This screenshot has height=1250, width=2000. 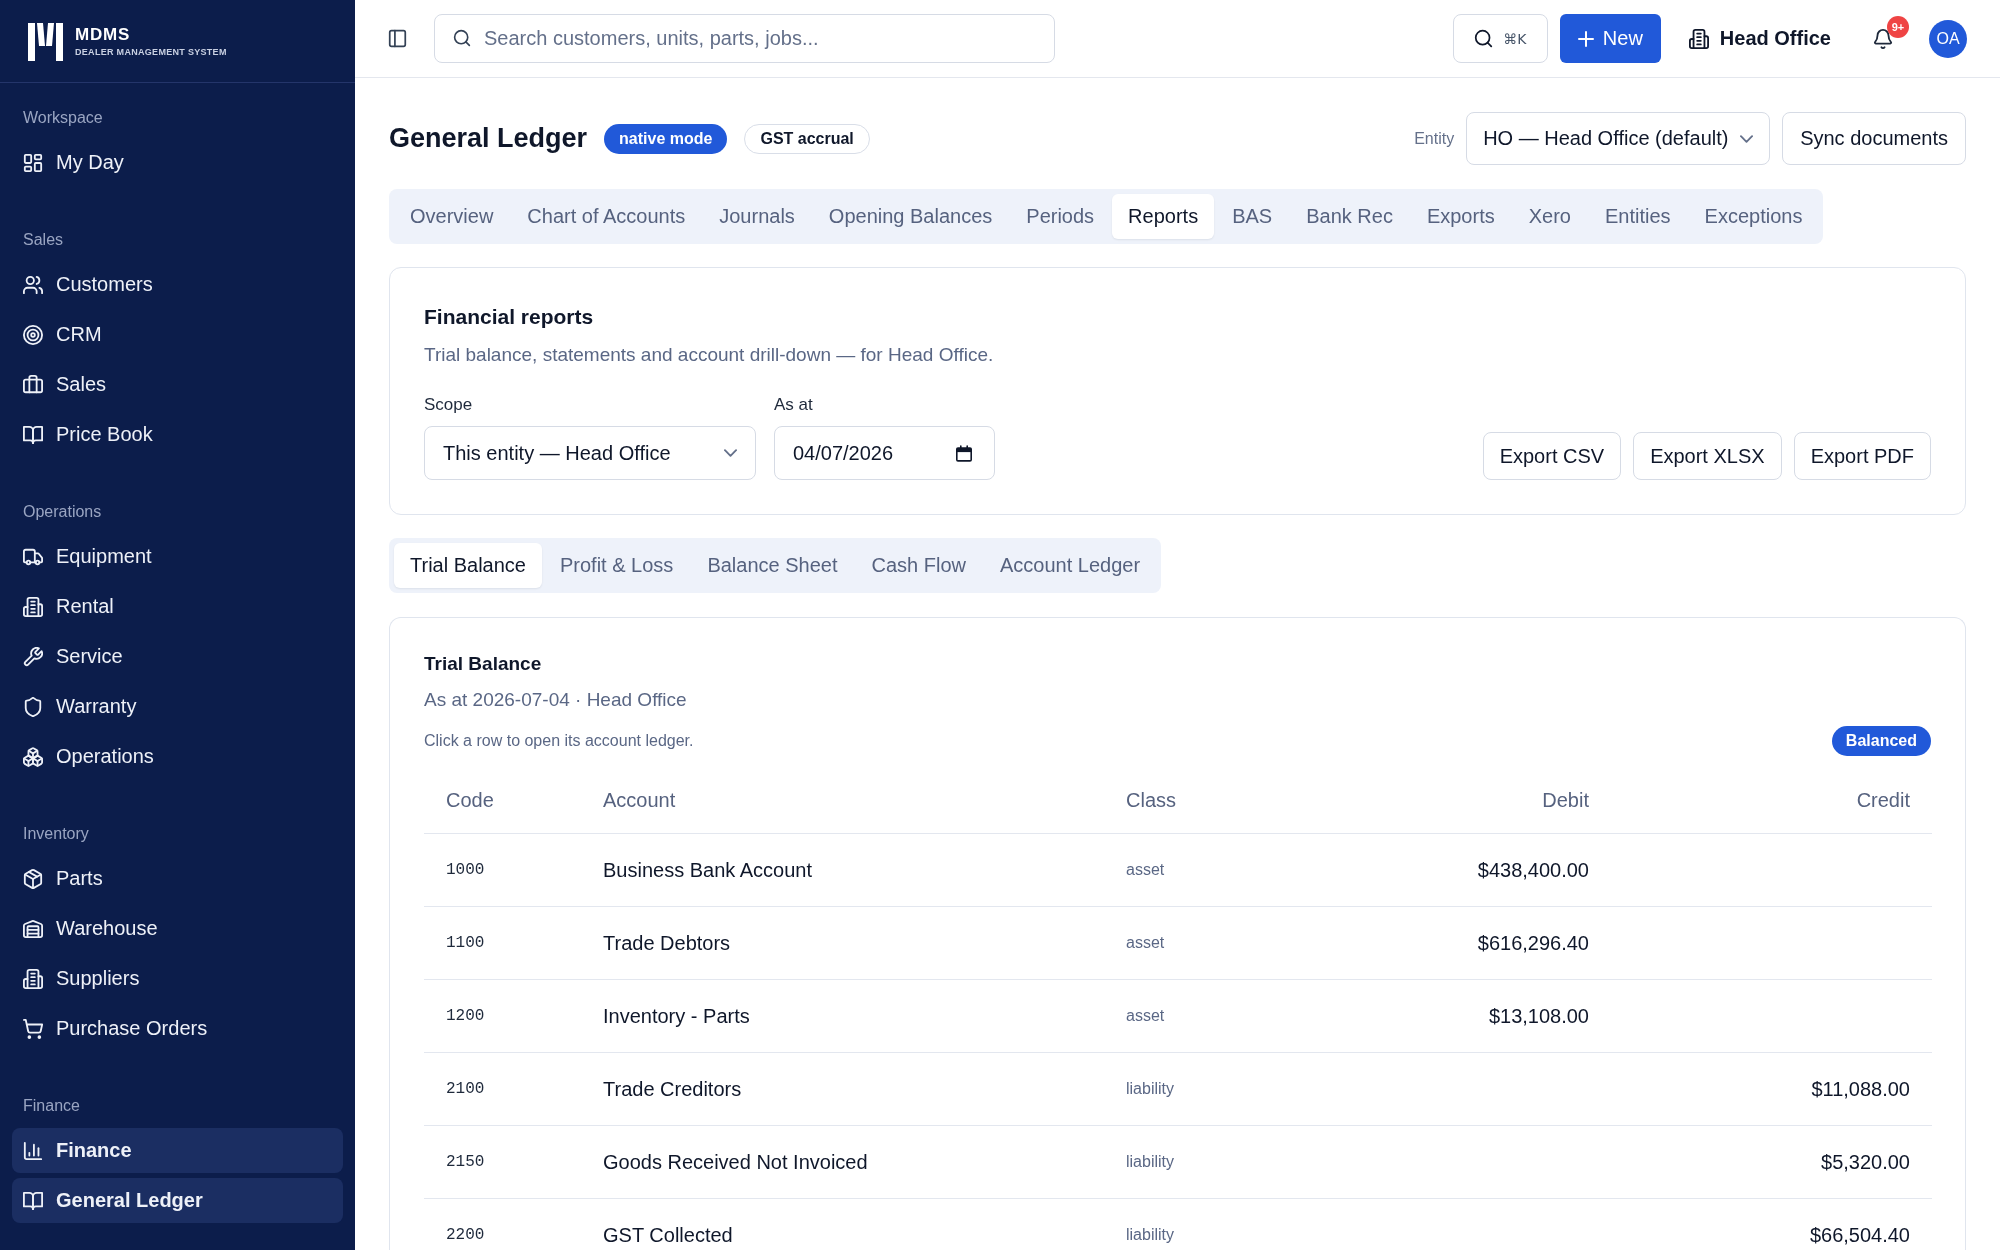 What do you see at coordinates (33, 878) in the screenshot?
I see `package-icon` at bounding box center [33, 878].